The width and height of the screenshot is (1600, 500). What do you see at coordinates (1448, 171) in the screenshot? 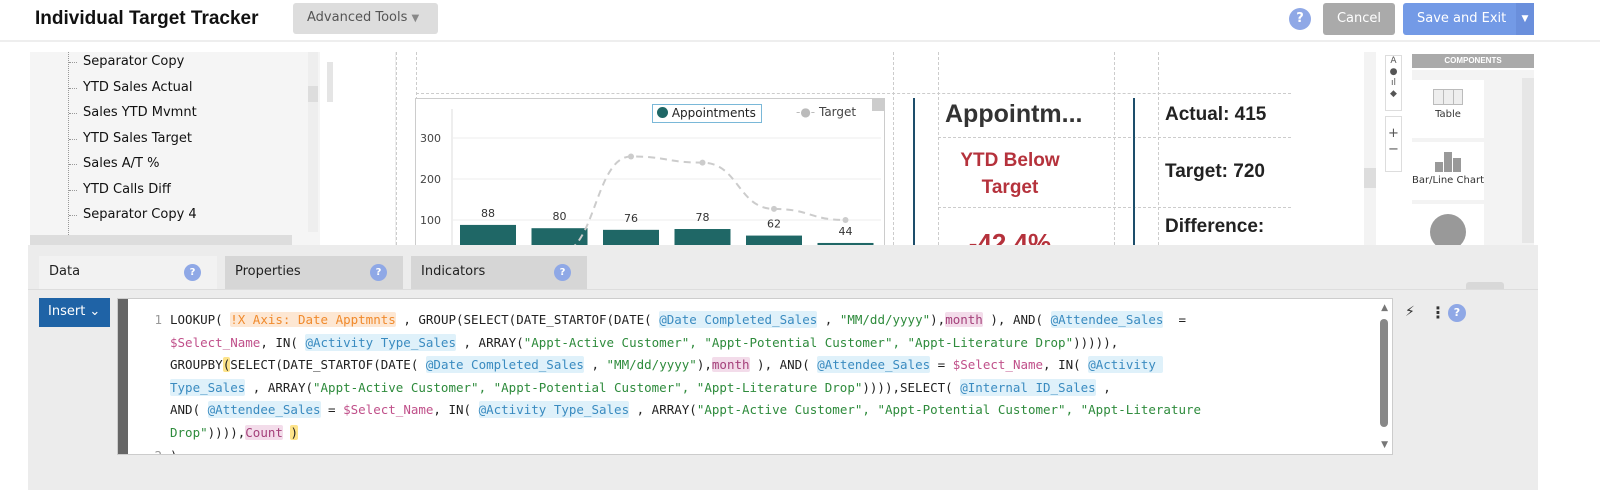
I see `component-bar-line-chart: Bar/Line Chart` at bounding box center [1448, 171].